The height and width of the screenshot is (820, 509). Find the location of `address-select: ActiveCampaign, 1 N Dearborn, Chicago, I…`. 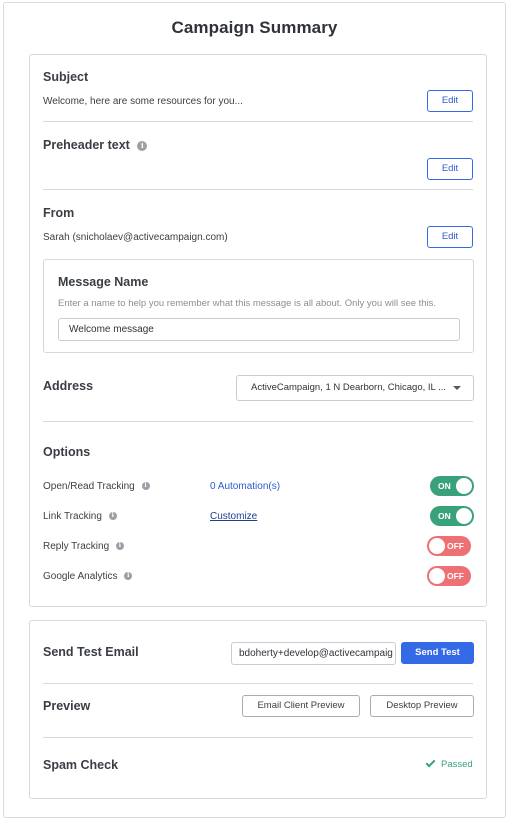

address-select: ActiveCampaign, 1 N Dearborn, Chicago, I… is located at coordinates (355, 388).